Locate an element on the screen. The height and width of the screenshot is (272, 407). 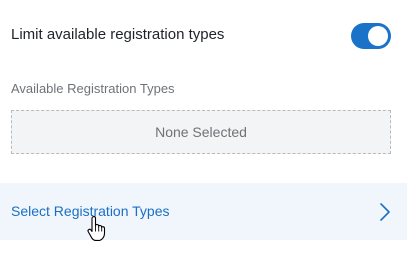
limit-registration-types-label: Limit available registration types is located at coordinates (118, 34).